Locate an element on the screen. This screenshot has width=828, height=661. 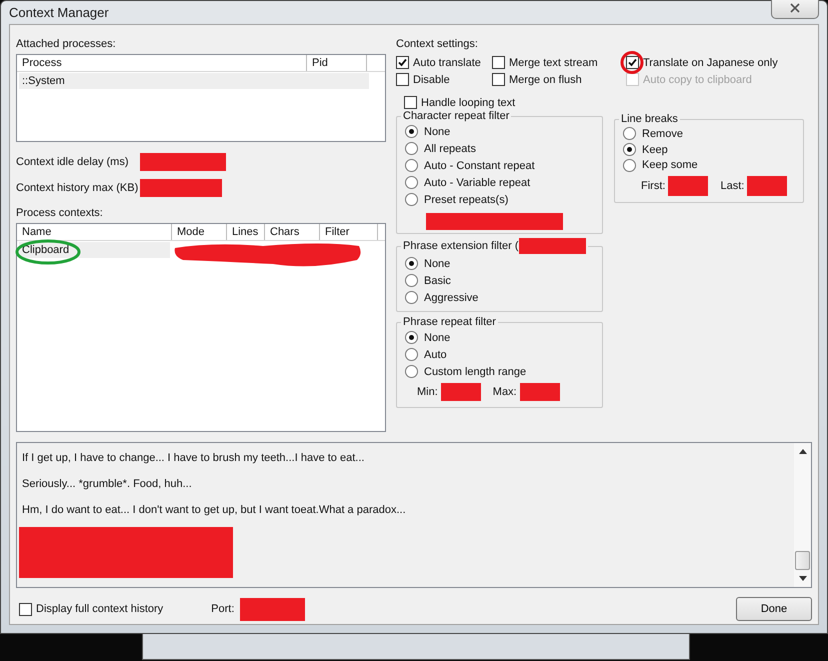
field-label: Last: is located at coordinates (732, 186).